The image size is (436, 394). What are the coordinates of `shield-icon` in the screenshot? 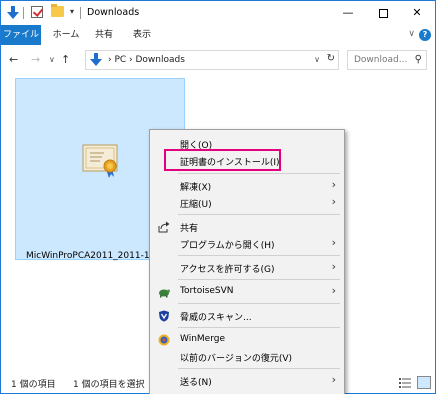 It's located at (164, 316).